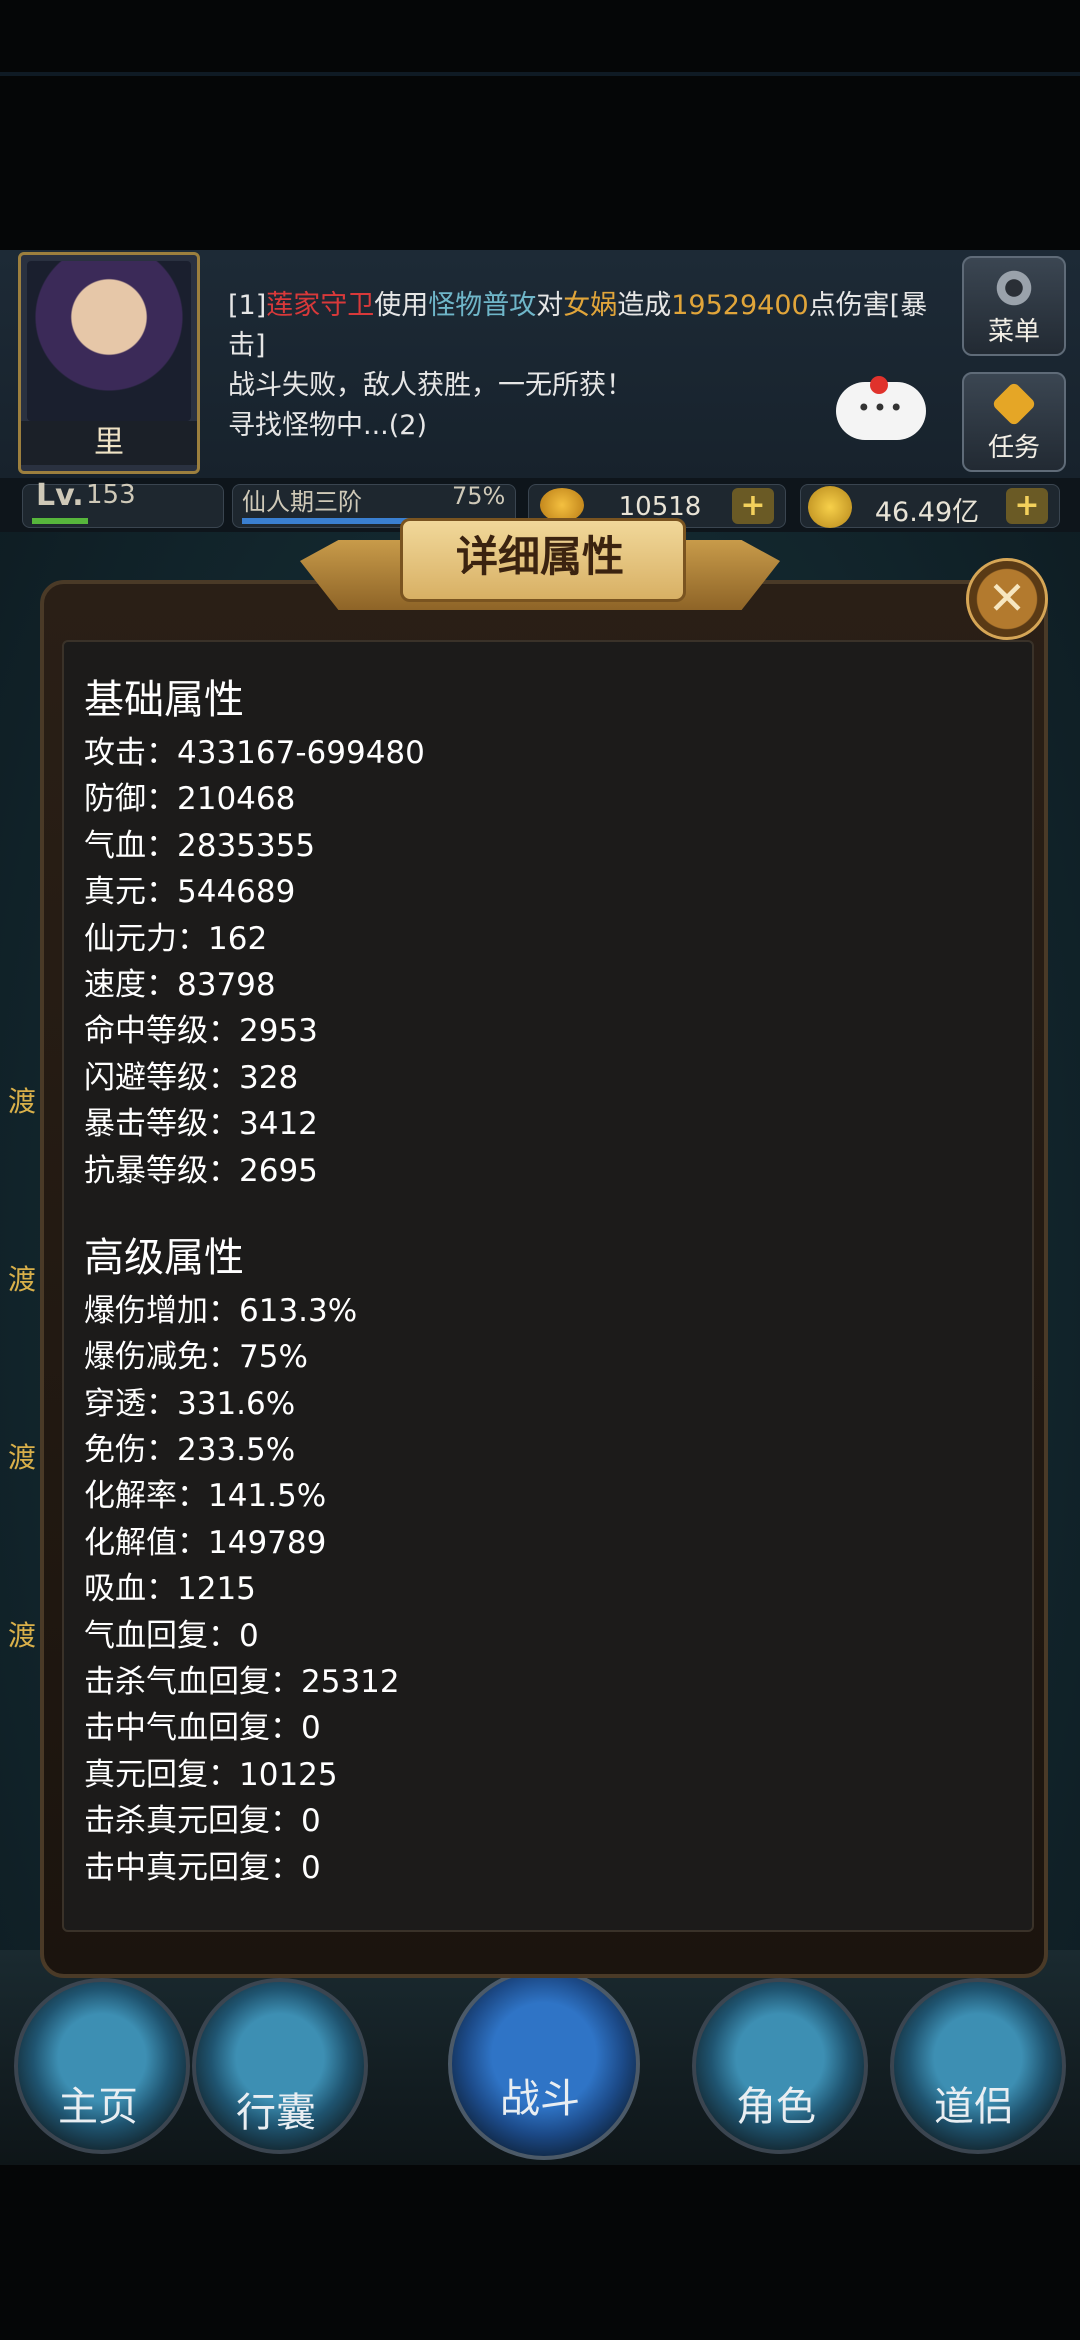 This screenshot has width=1080, height=2340. What do you see at coordinates (776, 2107) in the screenshot?
I see `nav-role-label: 角色` at bounding box center [776, 2107].